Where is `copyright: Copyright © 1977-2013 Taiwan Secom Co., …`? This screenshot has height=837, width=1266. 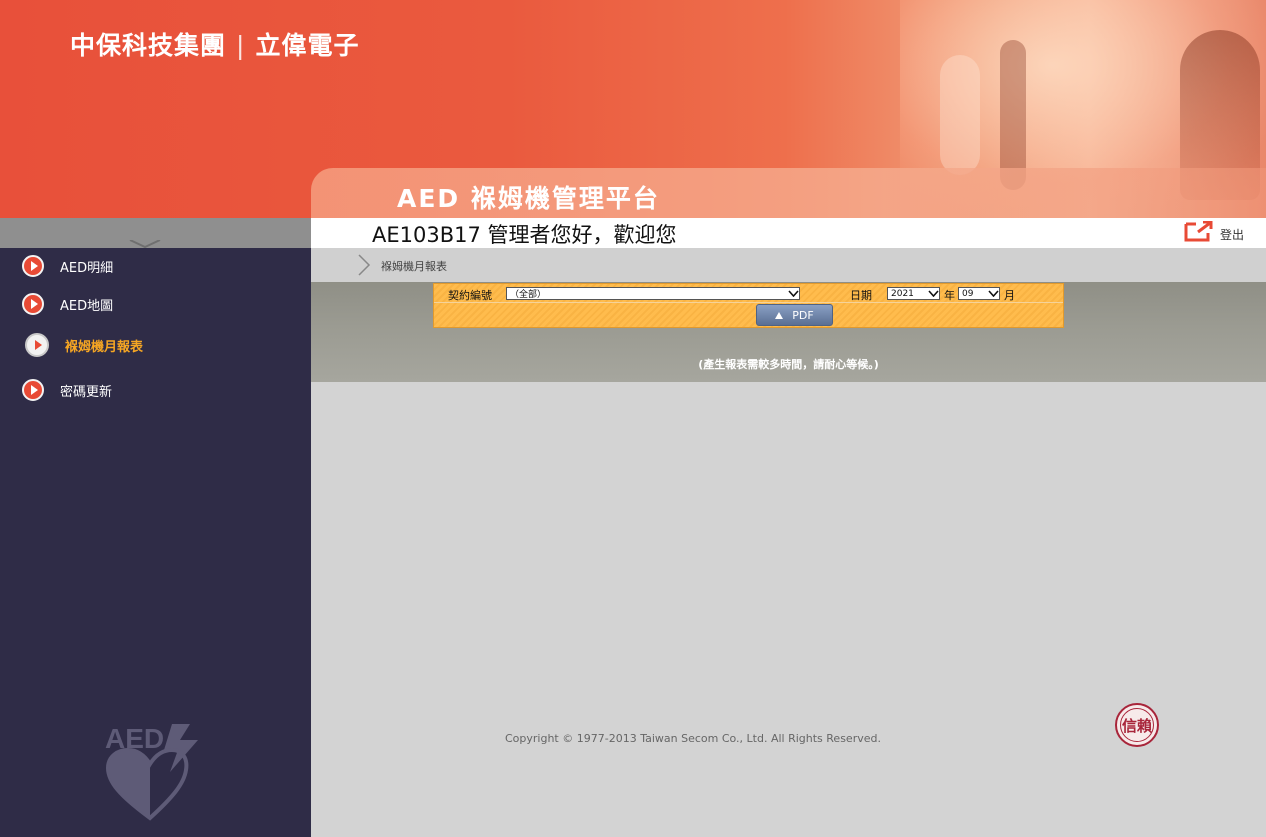 copyright: Copyright © 1977-2013 Taiwan Secom Co., … is located at coordinates (693, 738).